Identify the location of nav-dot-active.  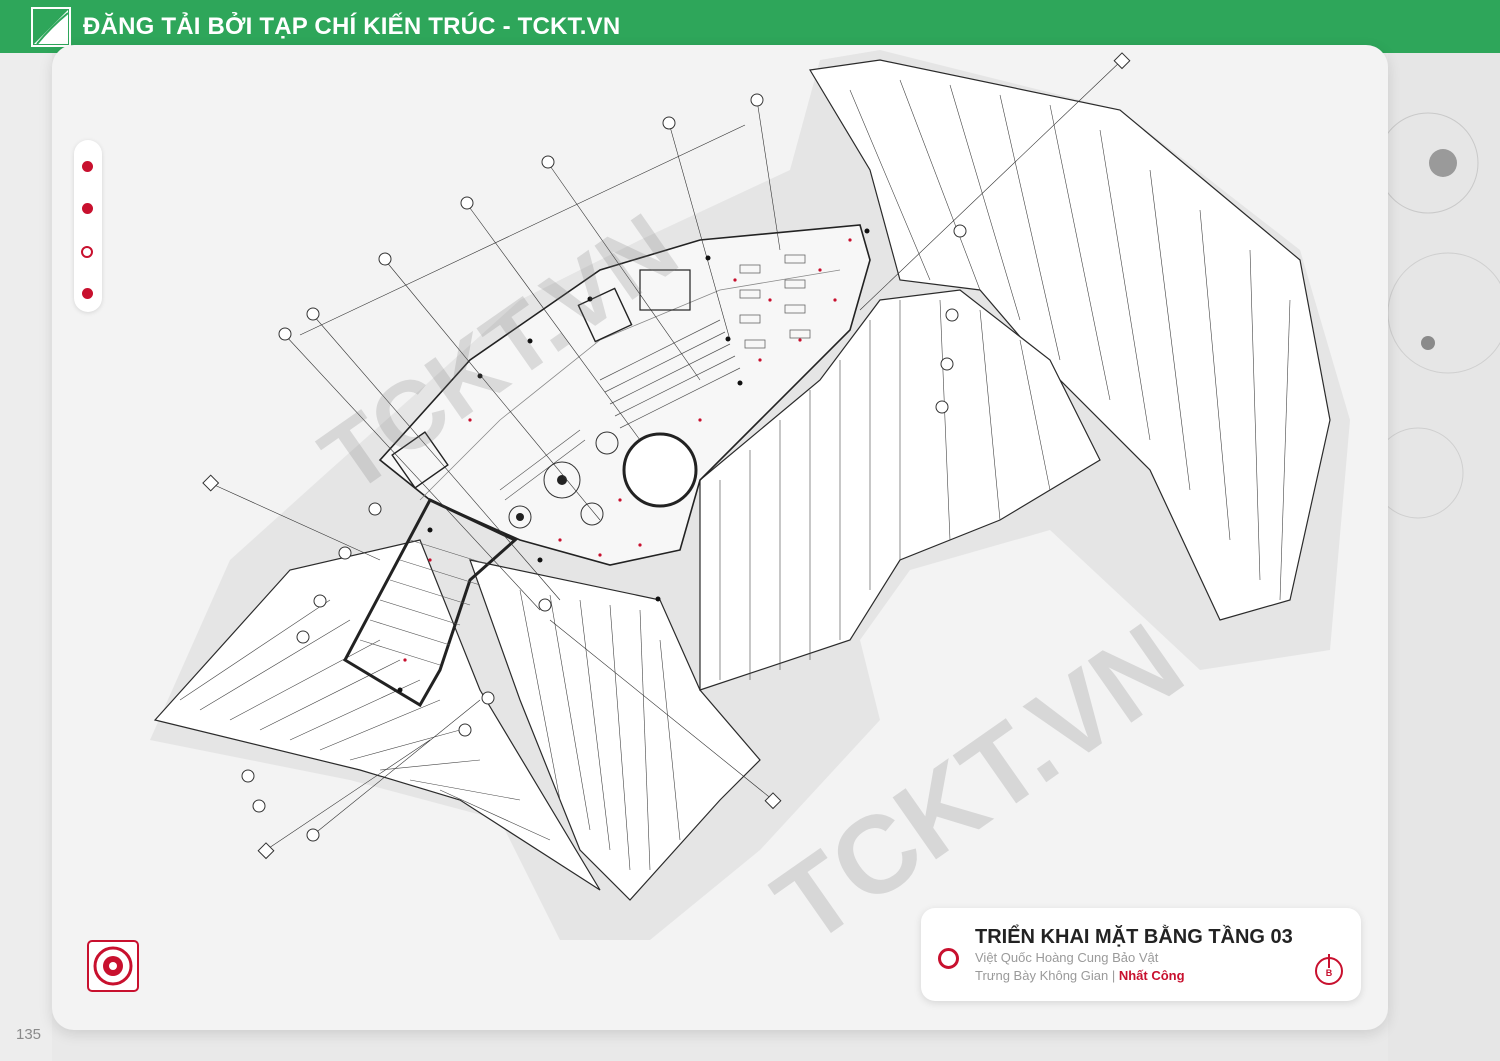
(87, 252).